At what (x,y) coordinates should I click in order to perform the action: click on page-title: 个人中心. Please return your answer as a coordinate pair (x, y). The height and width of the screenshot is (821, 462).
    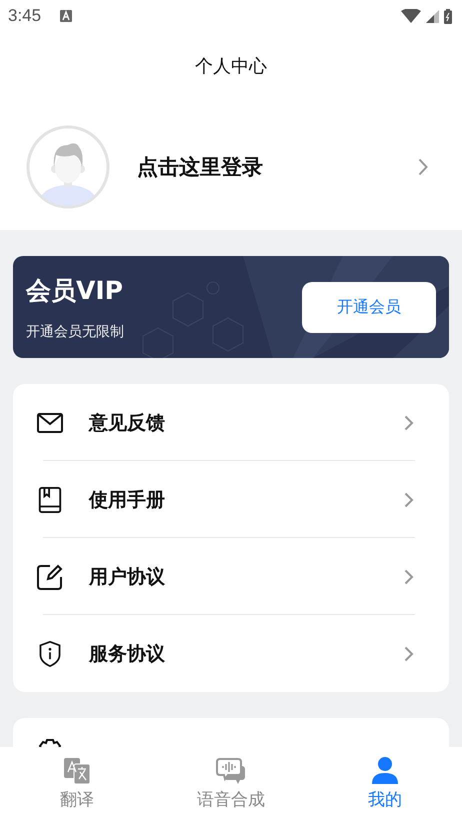
    Looking at the image, I should click on (231, 67).